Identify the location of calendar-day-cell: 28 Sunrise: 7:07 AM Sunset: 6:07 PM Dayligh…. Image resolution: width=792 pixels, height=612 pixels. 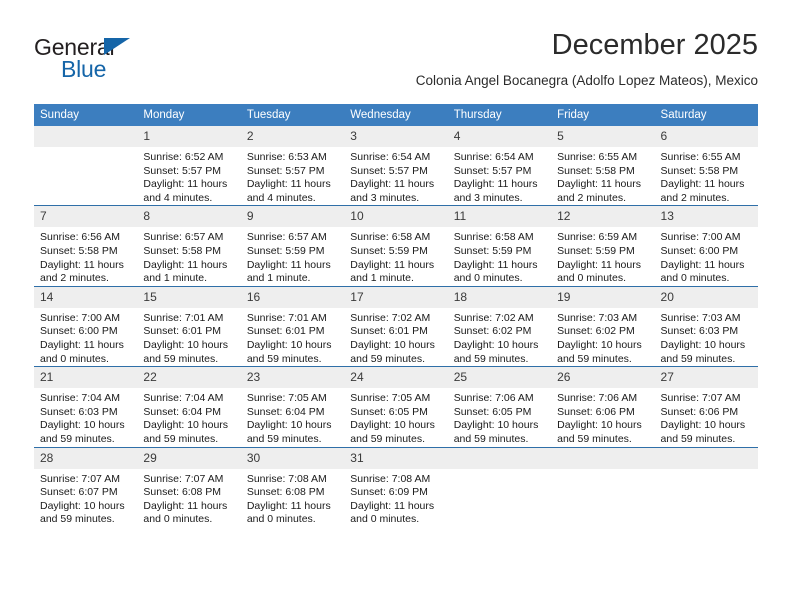
(86, 486).